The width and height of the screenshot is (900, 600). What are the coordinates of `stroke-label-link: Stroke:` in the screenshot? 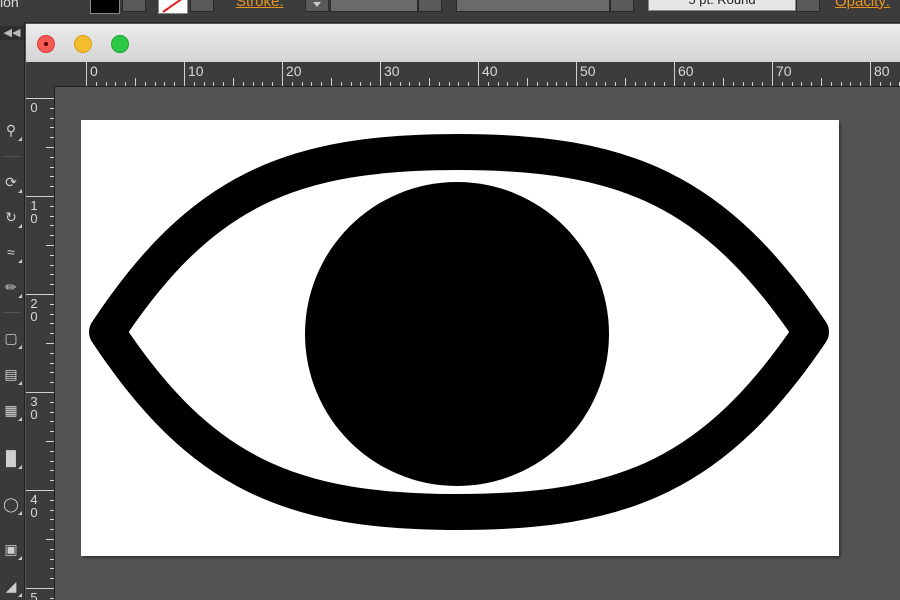 It's located at (260, 5).